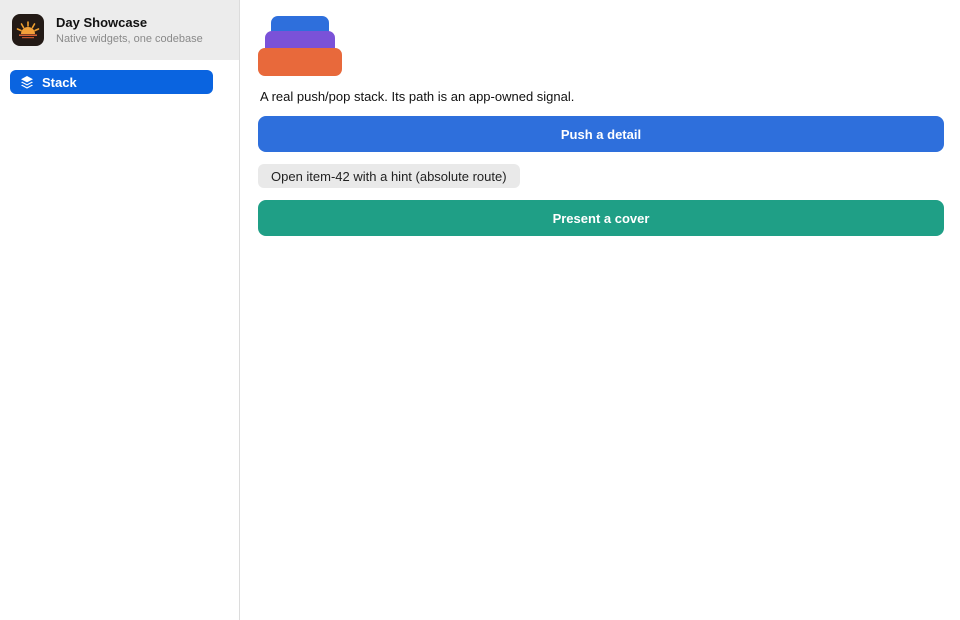 This screenshot has width=960, height=620. Describe the element at coordinates (102, 22) in the screenshot. I see `app-title: Day Showcase` at that location.